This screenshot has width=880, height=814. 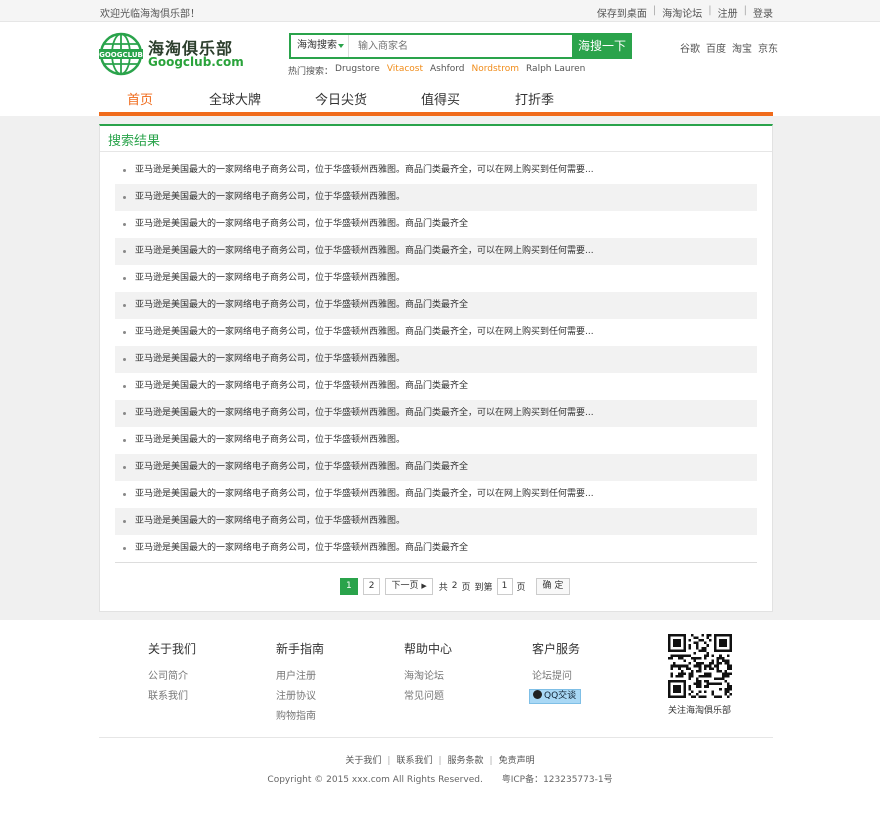 I want to click on hot-search-link: Nordstrom, so click(x=496, y=70).